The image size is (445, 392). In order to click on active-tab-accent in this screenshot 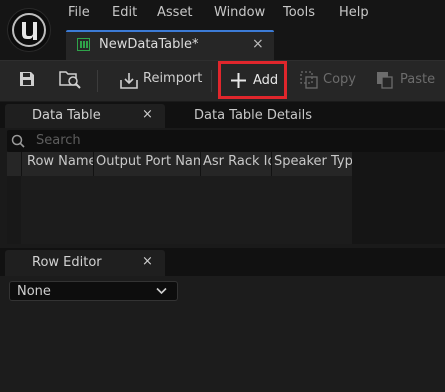, I will do `click(170, 31)`.